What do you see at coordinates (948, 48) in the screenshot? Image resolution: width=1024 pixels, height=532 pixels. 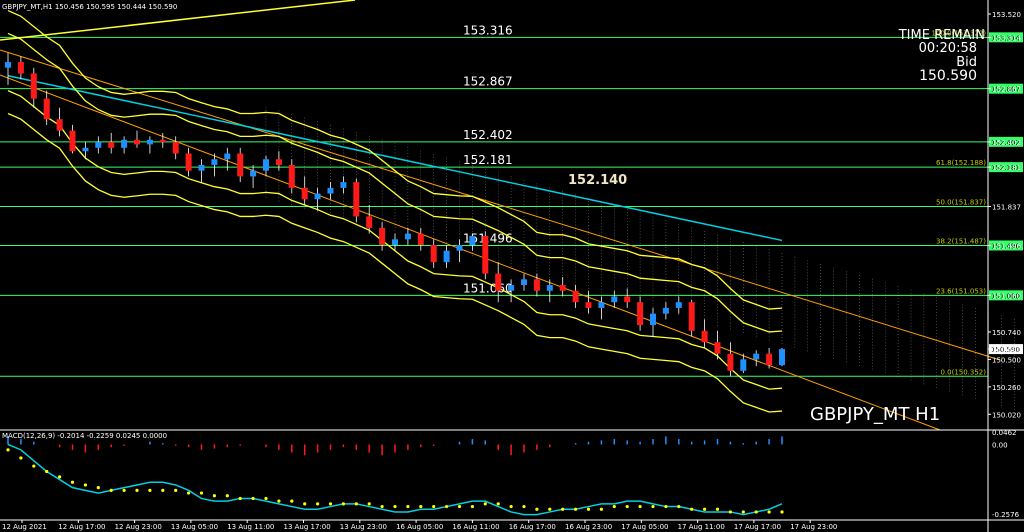 I see `timer-value: 00:20:58` at bounding box center [948, 48].